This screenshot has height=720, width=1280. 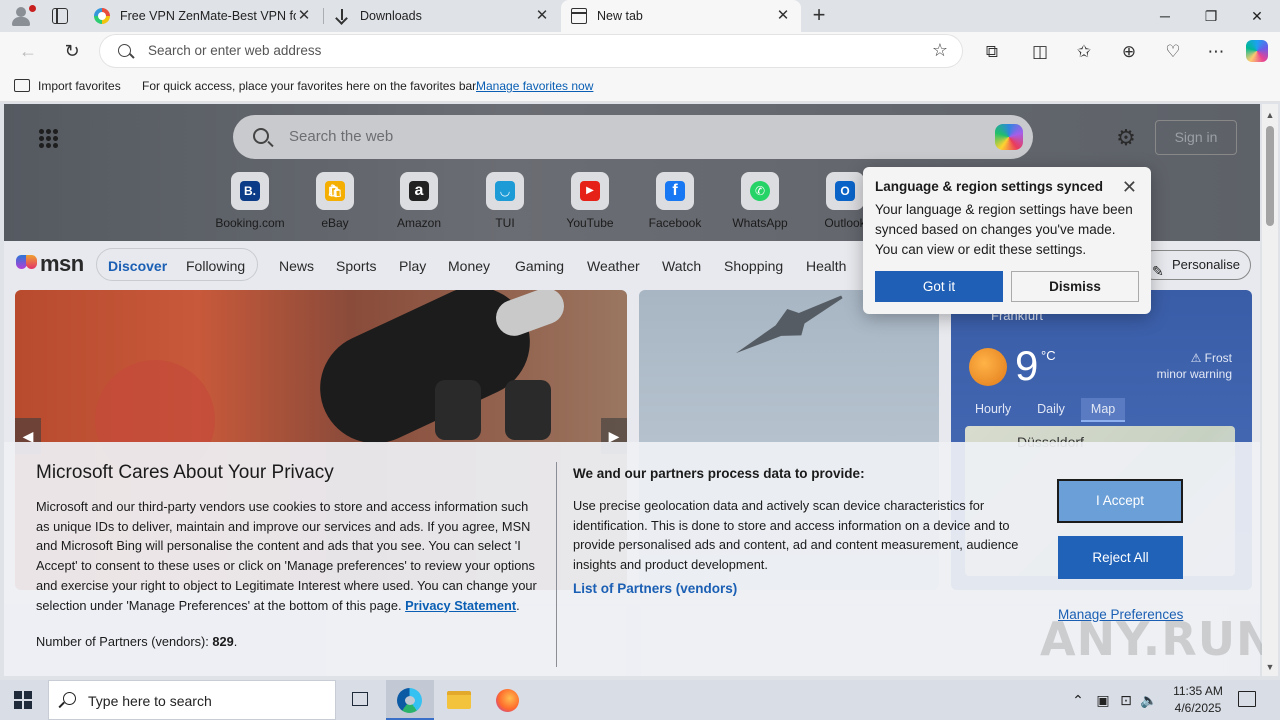 I want to click on weather-temperature: 9, so click(x=1027, y=365).